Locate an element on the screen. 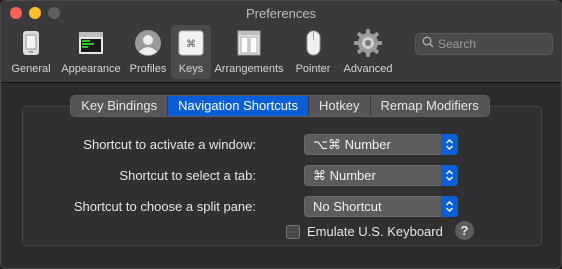 The width and height of the screenshot is (562, 269). toolbar-item-keys: ⌘ Keys is located at coordinates (191, 52).